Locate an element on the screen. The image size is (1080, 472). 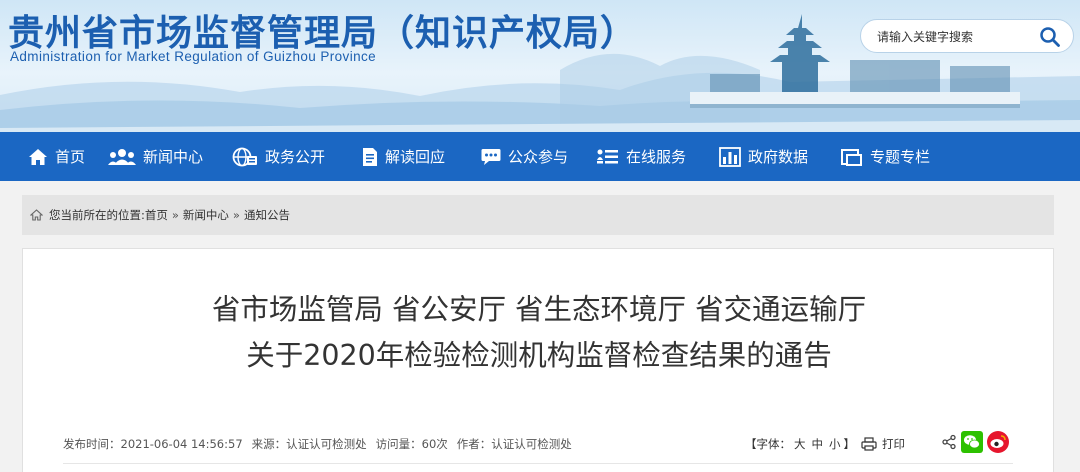
nav-item-news-center: 新闻中心 is located at coordinates (155, 156).